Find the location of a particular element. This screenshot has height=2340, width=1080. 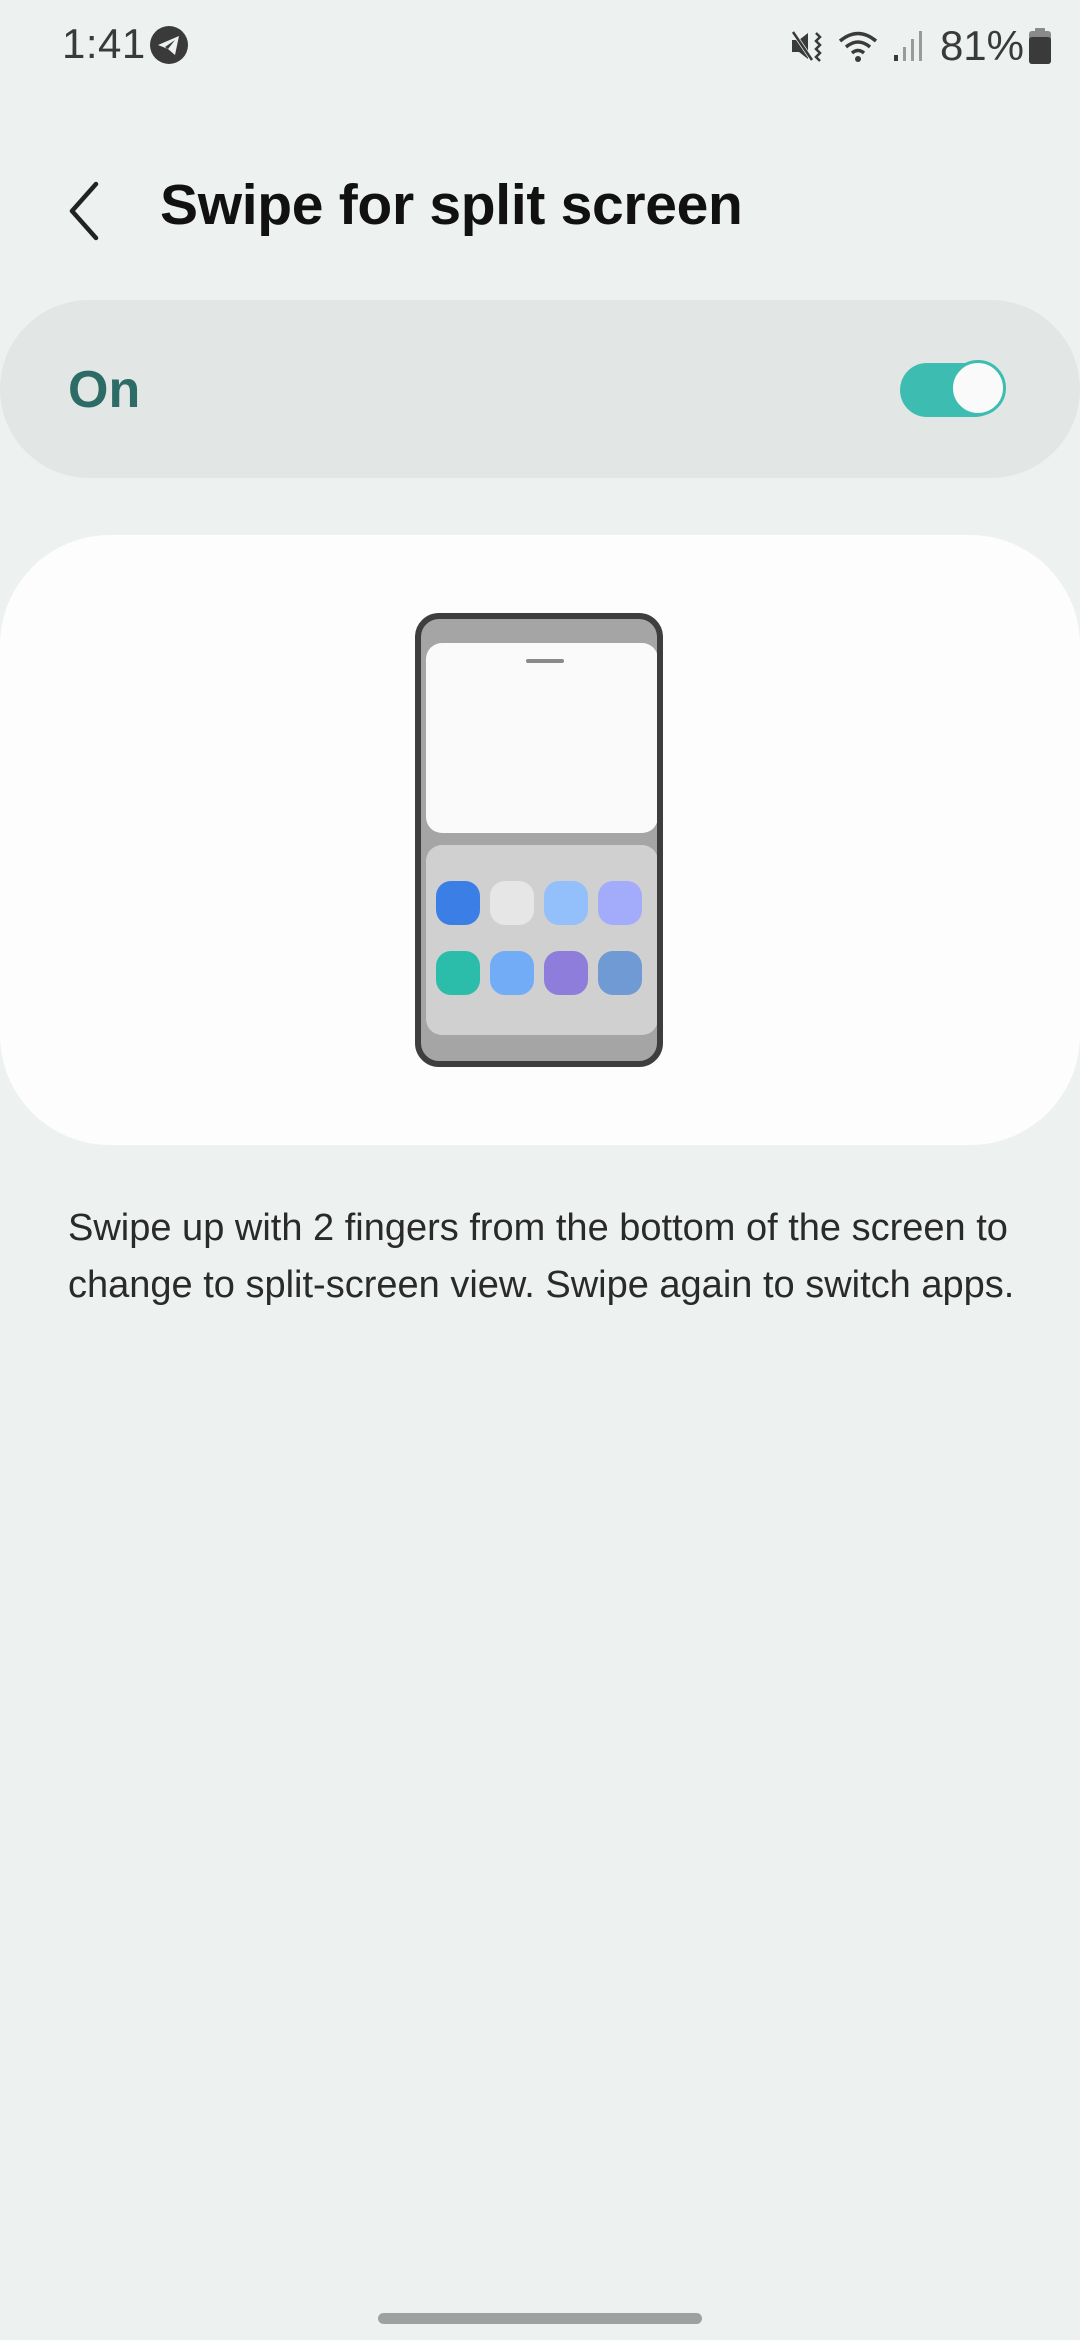

home-indicator is located at coordinates (540, 2318).